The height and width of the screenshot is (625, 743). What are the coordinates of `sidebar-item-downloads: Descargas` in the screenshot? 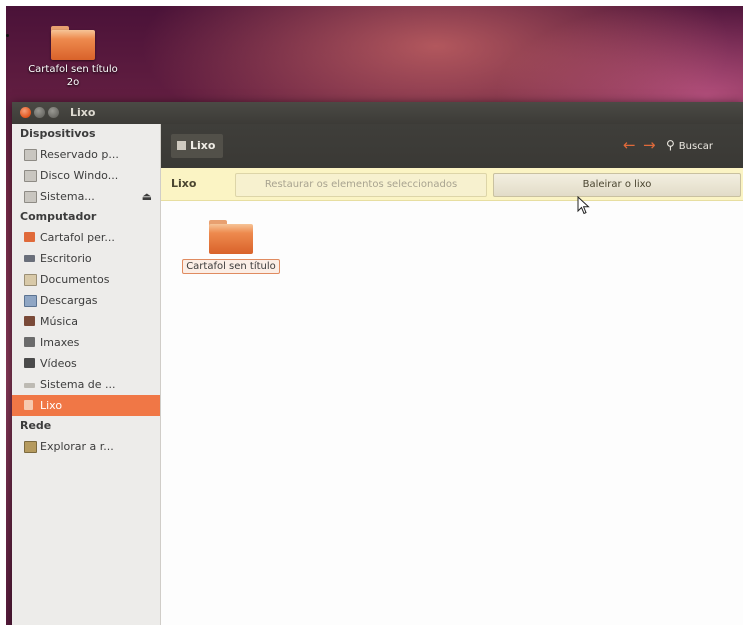 It's located at (86, 300).